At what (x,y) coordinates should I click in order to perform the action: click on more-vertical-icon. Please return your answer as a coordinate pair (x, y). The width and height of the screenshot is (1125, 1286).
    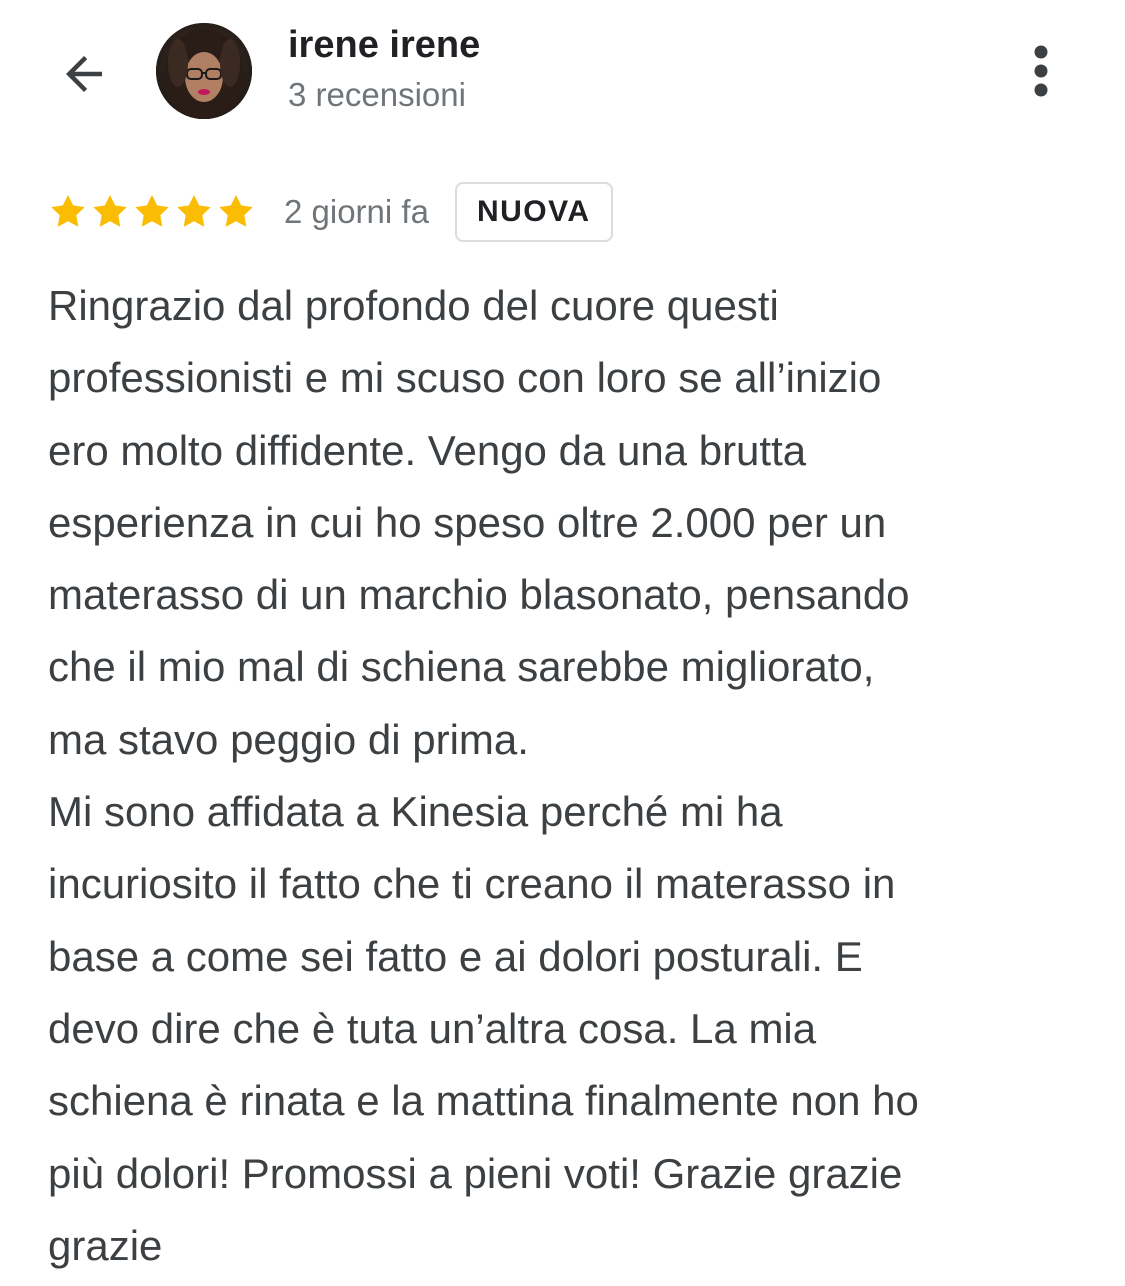
    Looking at the image, I should click on (1041, 71).